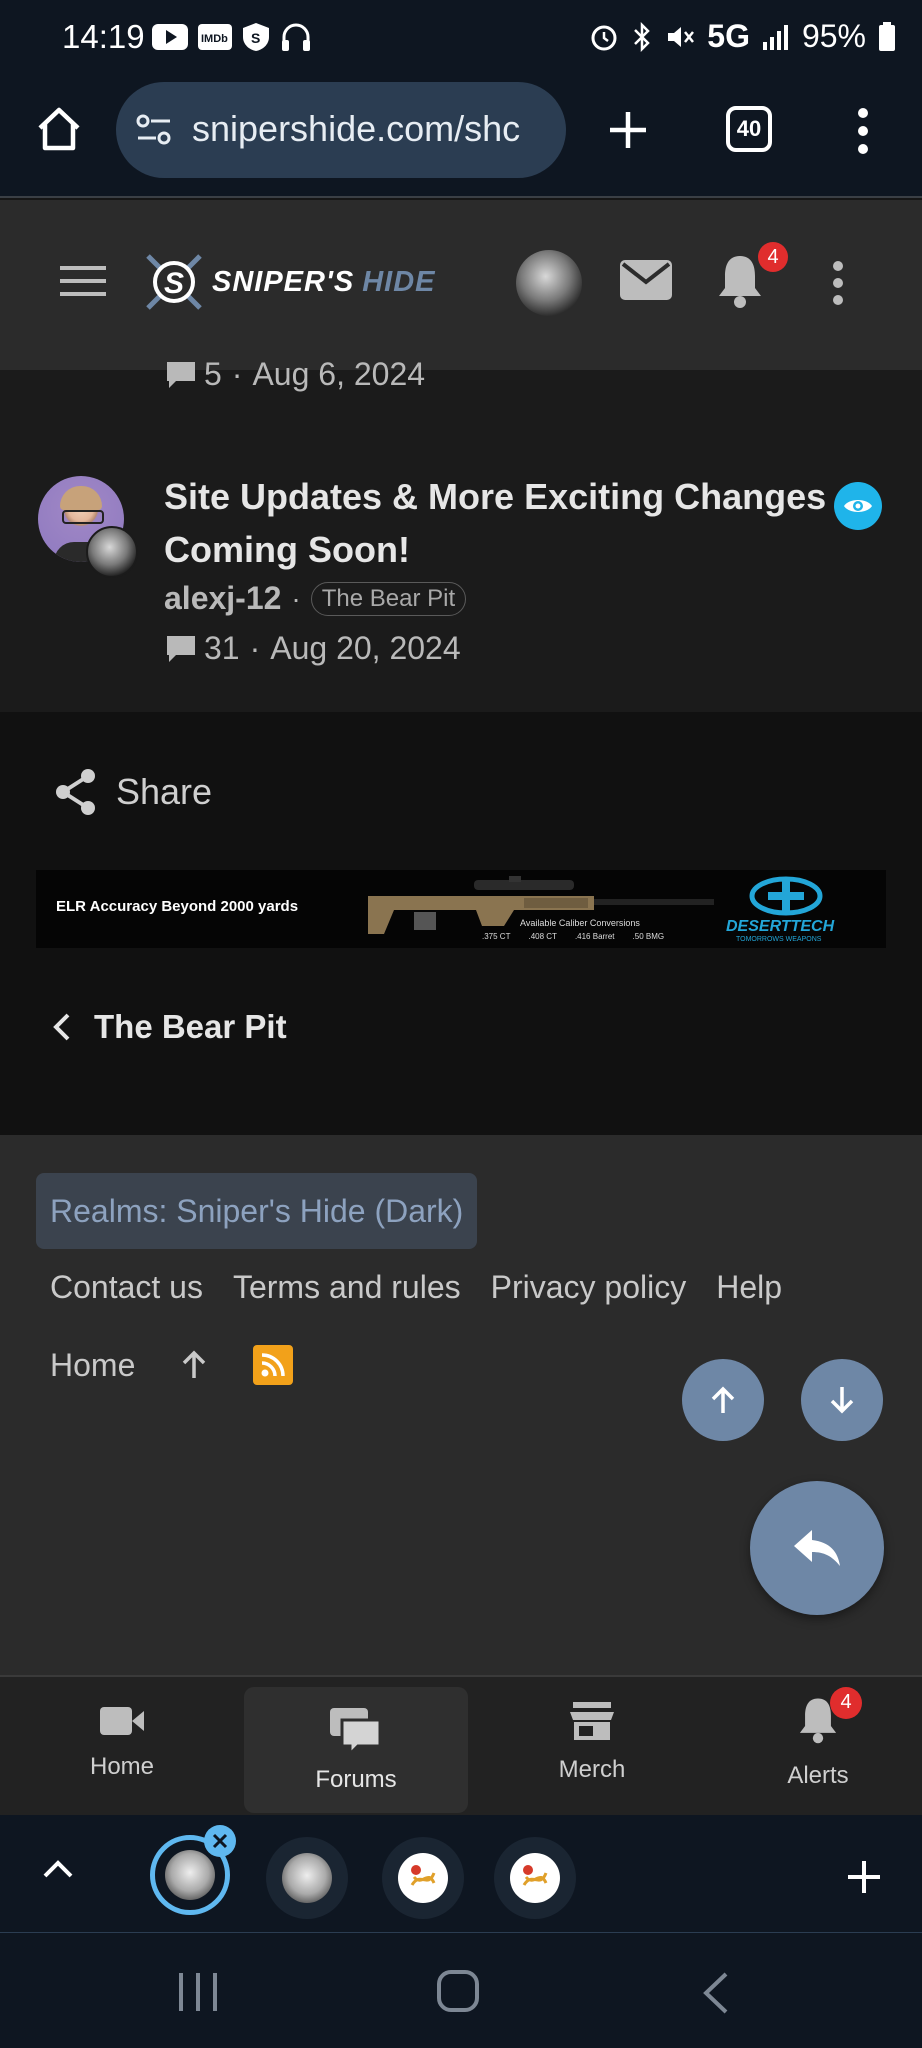  I want to click on thread-title-line1: Site Updates & More Exciting Changes, so click(495, 496).